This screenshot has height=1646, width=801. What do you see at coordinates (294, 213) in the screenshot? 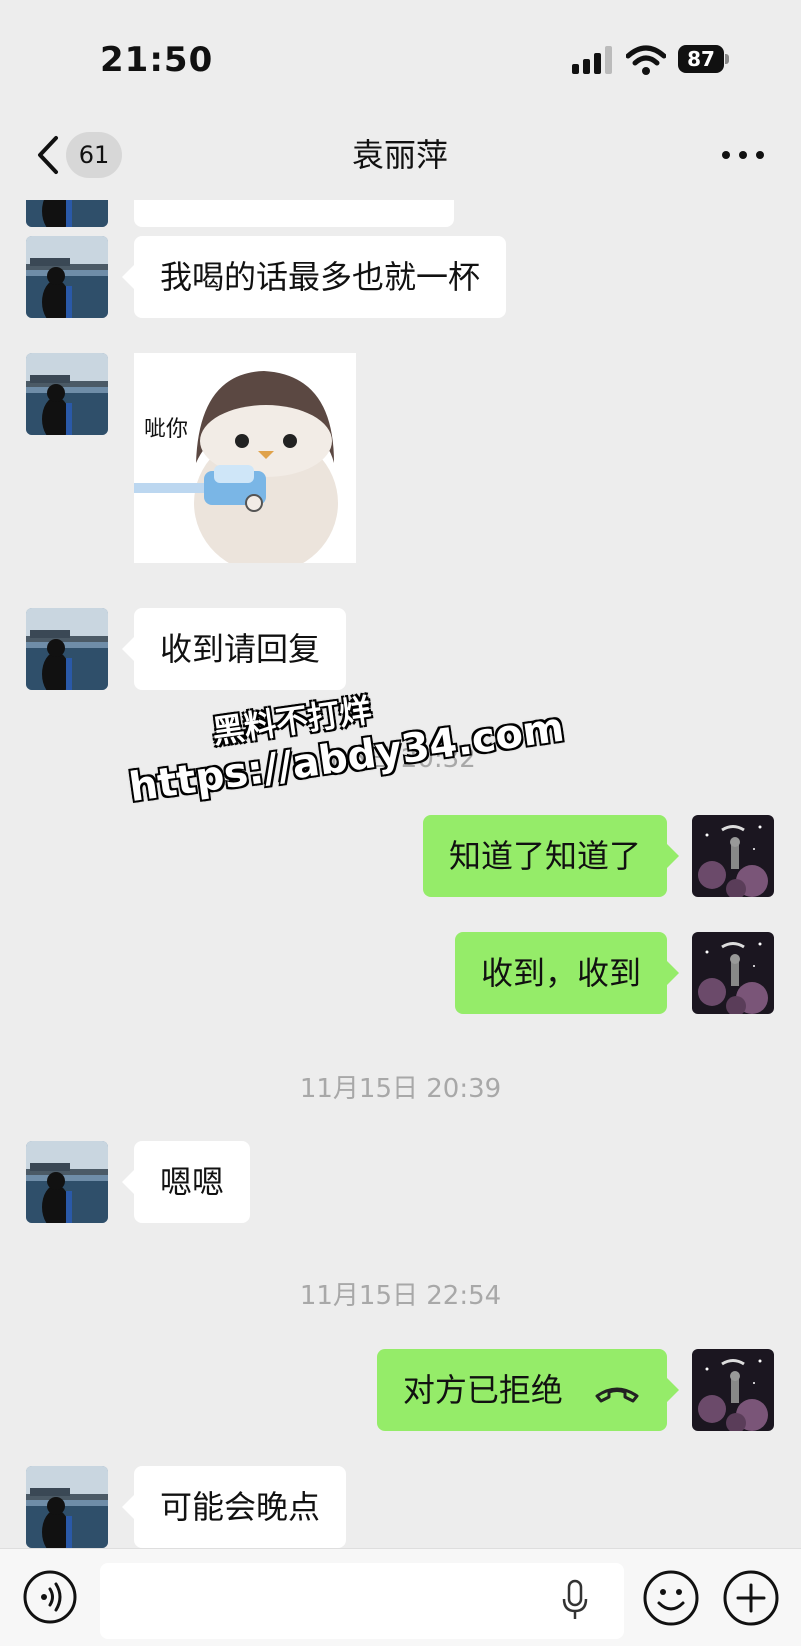
I see `message-bubble` at bounding box center [294, 213].